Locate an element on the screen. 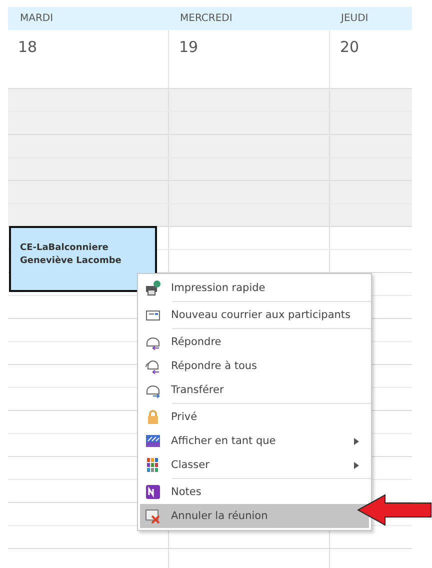 The height and width of the screenshot is (568, 432). date-number: 20 is located at coordinates (350, 47).